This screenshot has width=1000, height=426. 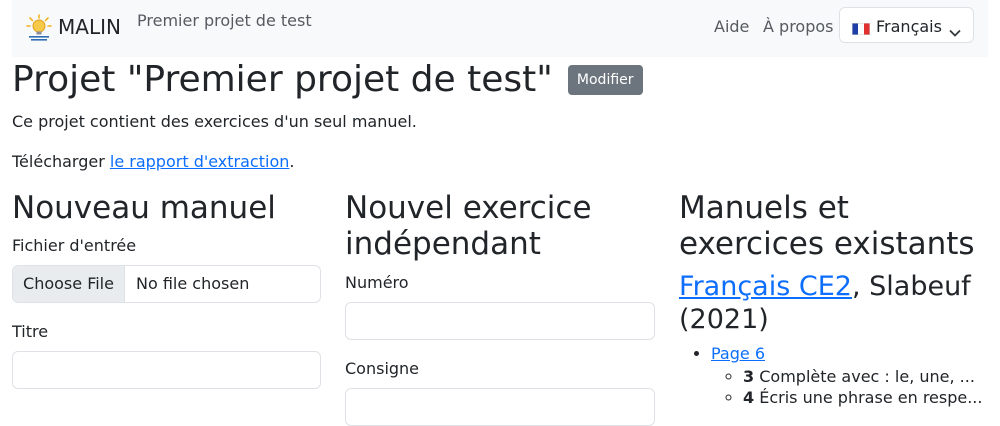 What do you see at coordinates (500, 407) in the screenshot?
I see `instruction-input` at bounding box center [500, 407].